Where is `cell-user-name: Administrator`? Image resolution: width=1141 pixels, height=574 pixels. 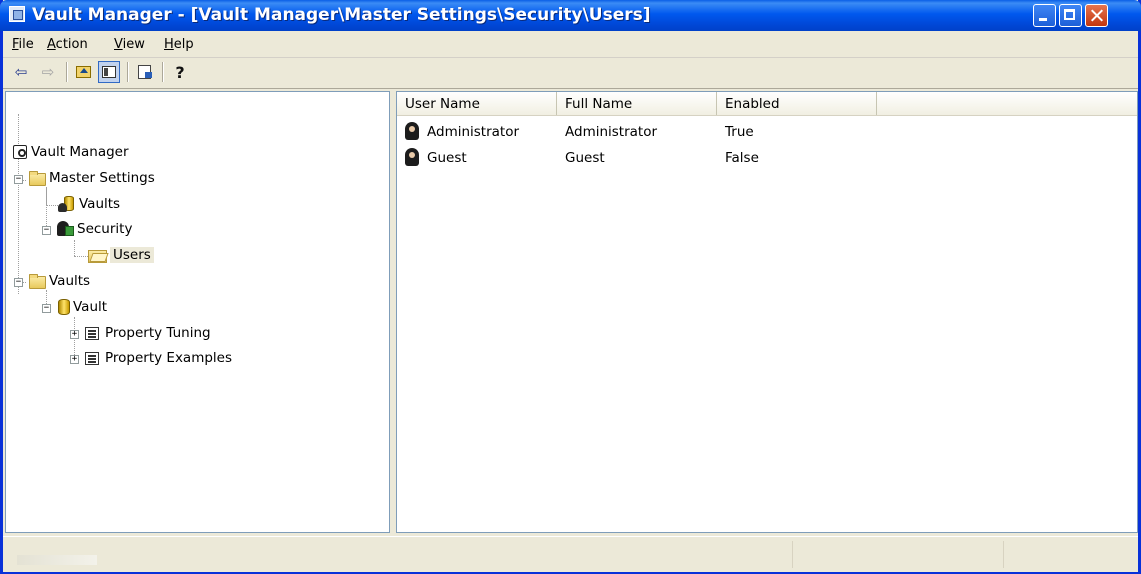 cell-user-name: Administrator is located at coordinates (473, 132).